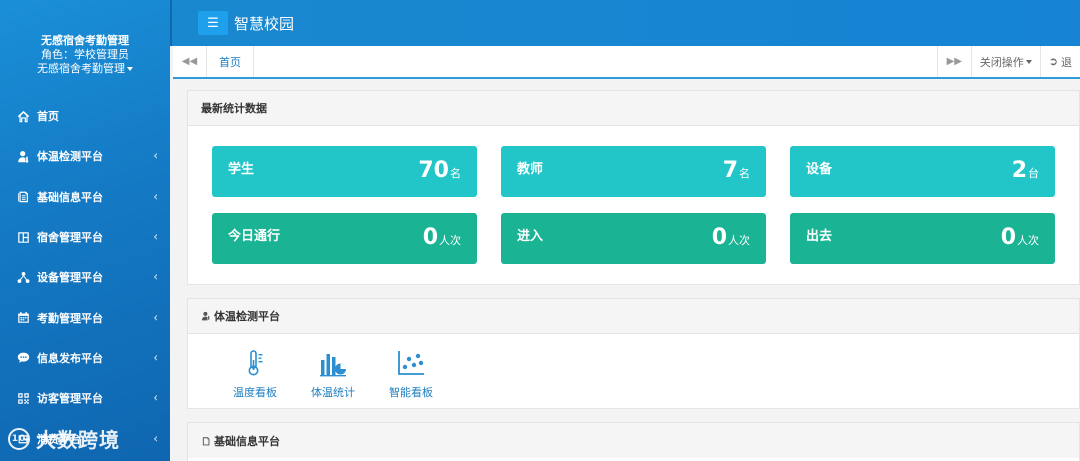 This screenshot has width=1080, height=461. I want to click on tool-label: 体温统计, so click(333, 392).